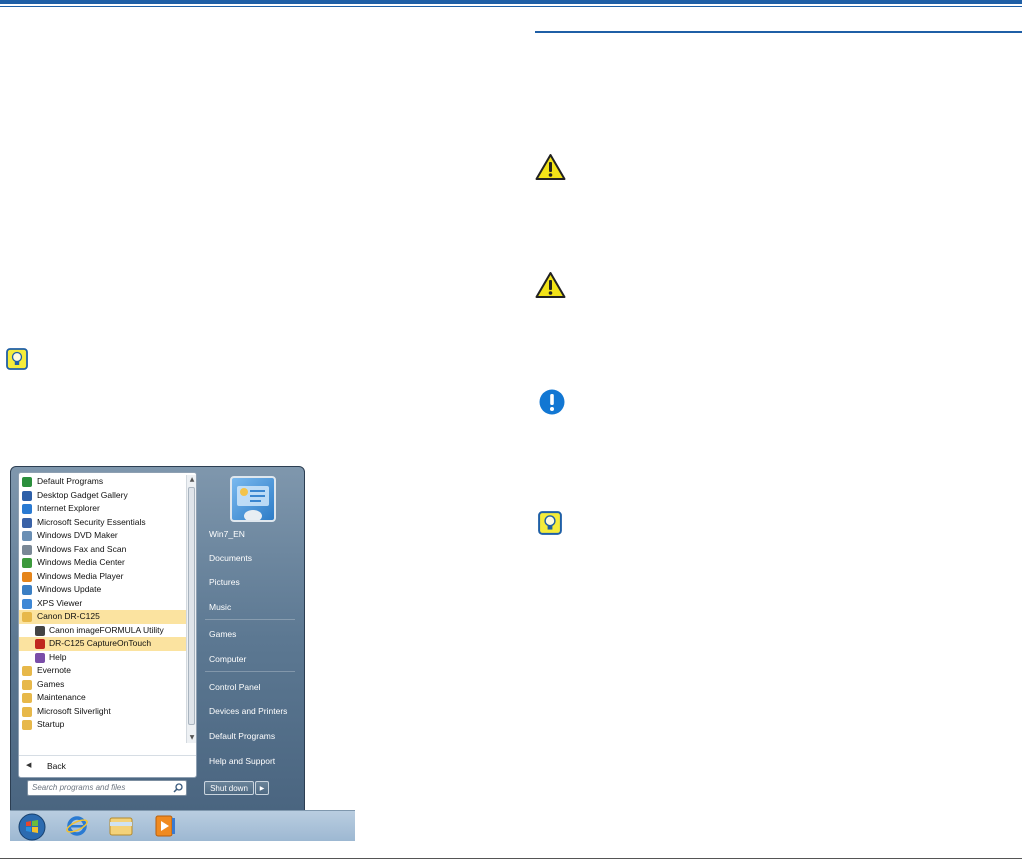 The image size is (1022, 862). I want to click on program-item: Evernote, so click(102, 671).